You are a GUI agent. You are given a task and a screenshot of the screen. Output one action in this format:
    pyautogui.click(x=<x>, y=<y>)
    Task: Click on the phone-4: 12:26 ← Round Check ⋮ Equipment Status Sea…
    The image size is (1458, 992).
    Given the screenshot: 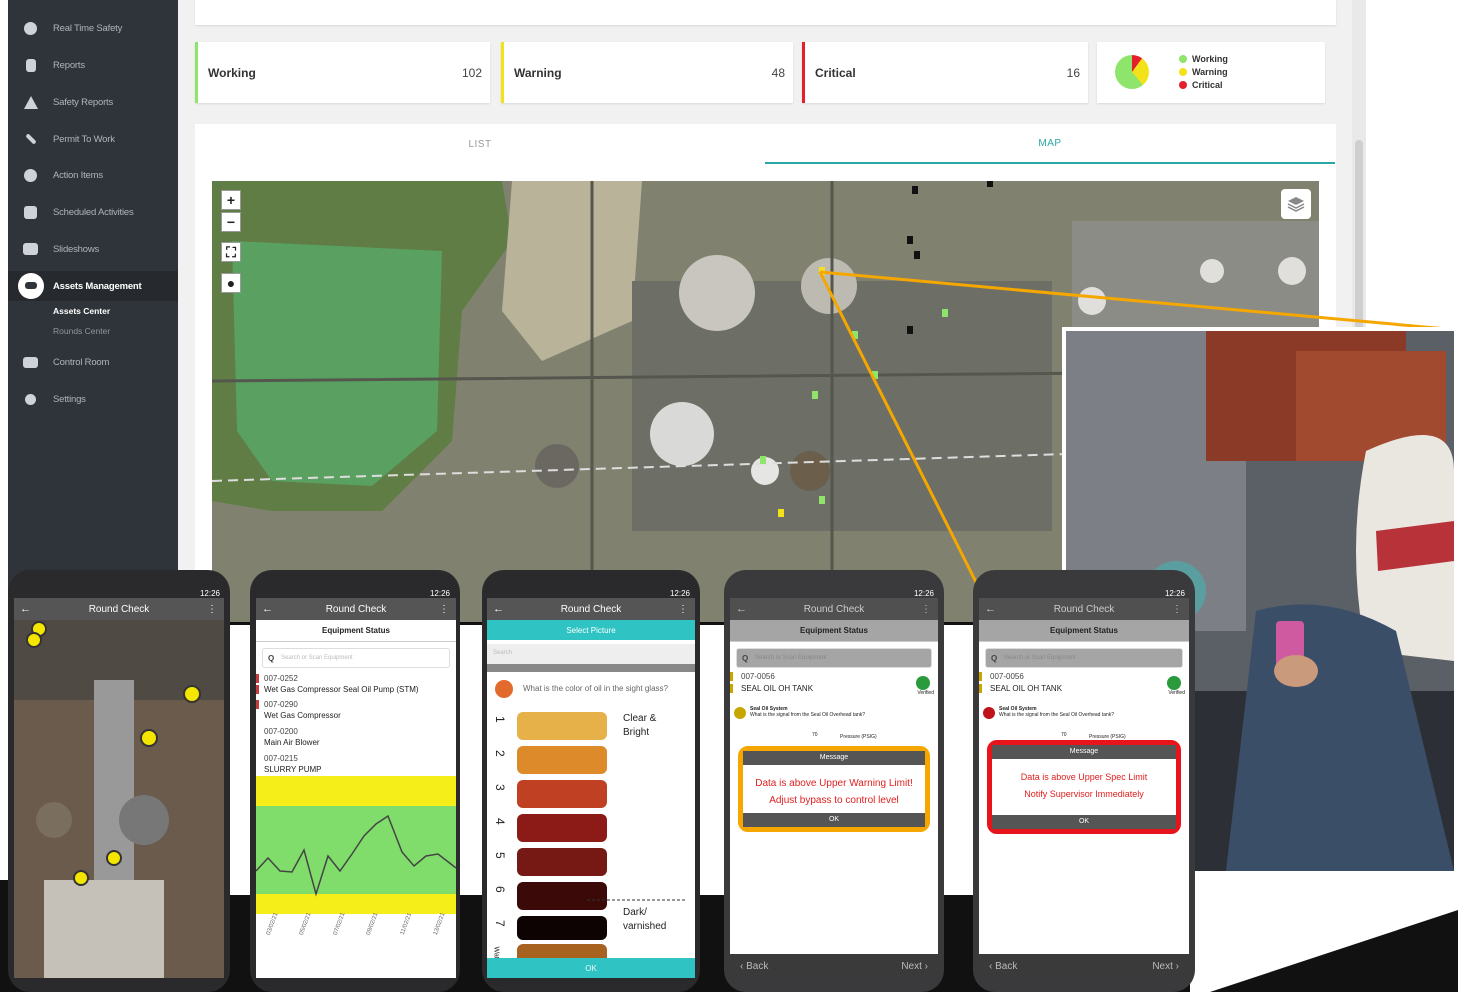 What is the action you would take?
    pyautogui.click(x=834, y=781)
    